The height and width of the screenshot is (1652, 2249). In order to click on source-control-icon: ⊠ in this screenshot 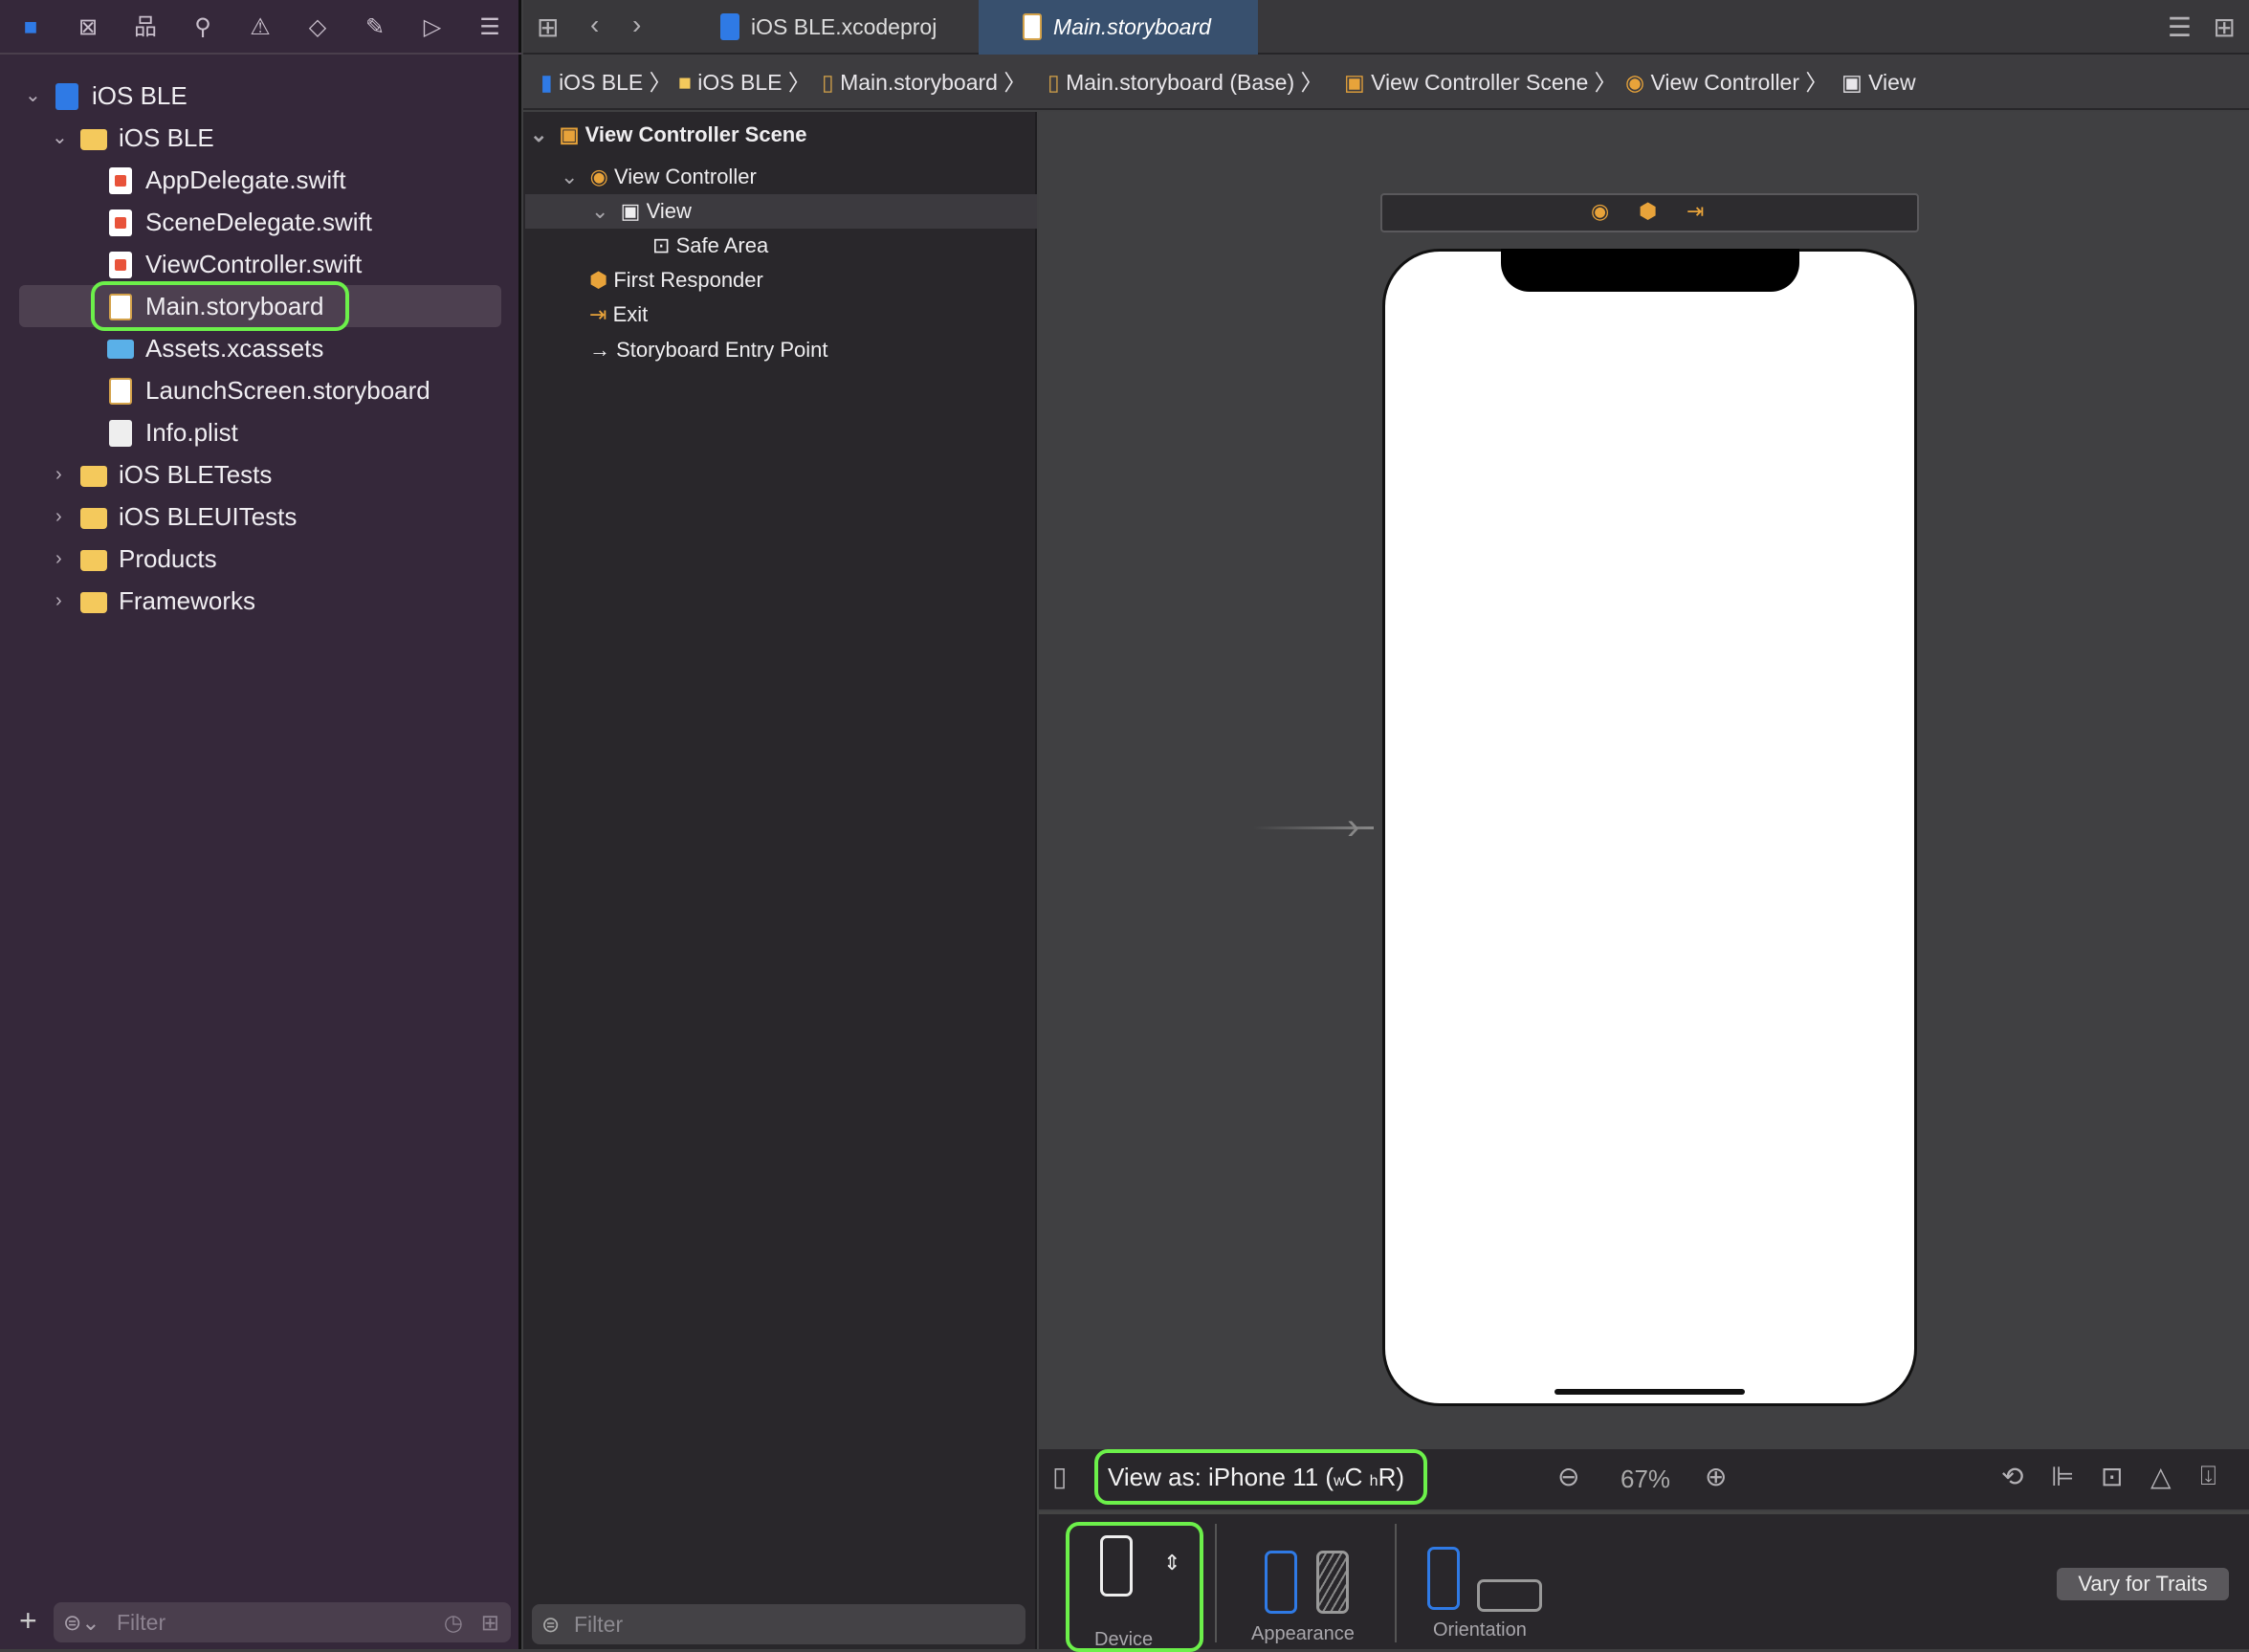, I will do `click(88, 27)`.